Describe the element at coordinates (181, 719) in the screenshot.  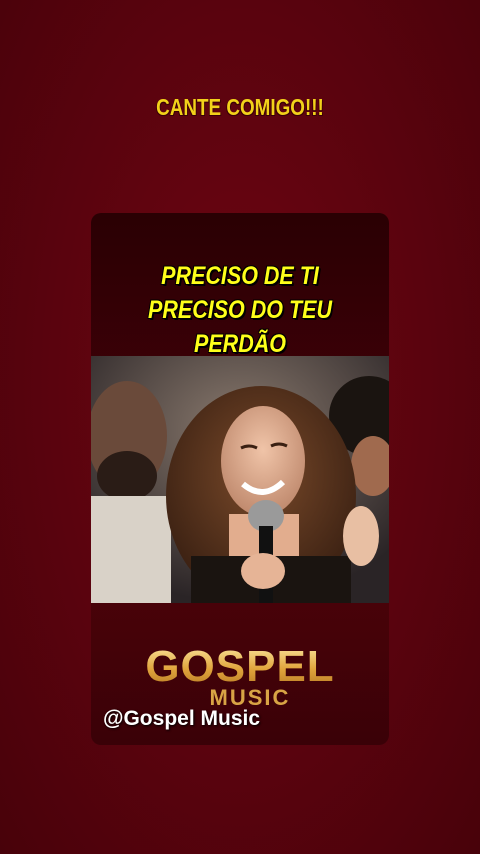
I see `channel-handle: @Gospel Music` at that location.